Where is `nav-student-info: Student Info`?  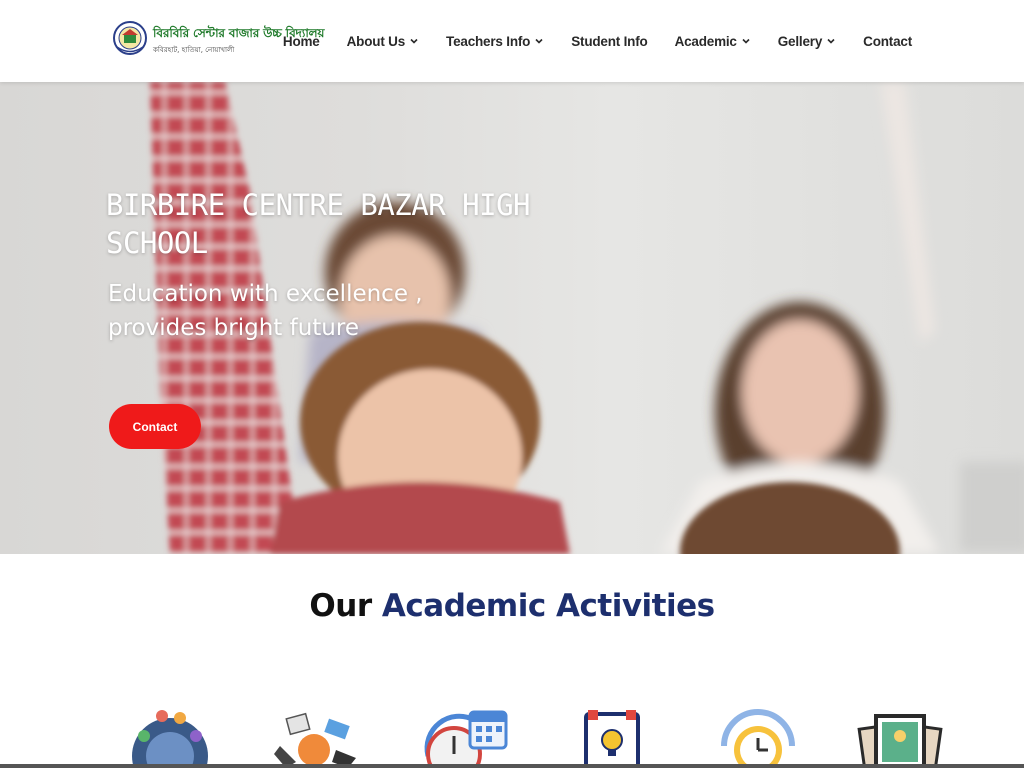
nav-student-info: Student Info is located at coordinates (609, 41).